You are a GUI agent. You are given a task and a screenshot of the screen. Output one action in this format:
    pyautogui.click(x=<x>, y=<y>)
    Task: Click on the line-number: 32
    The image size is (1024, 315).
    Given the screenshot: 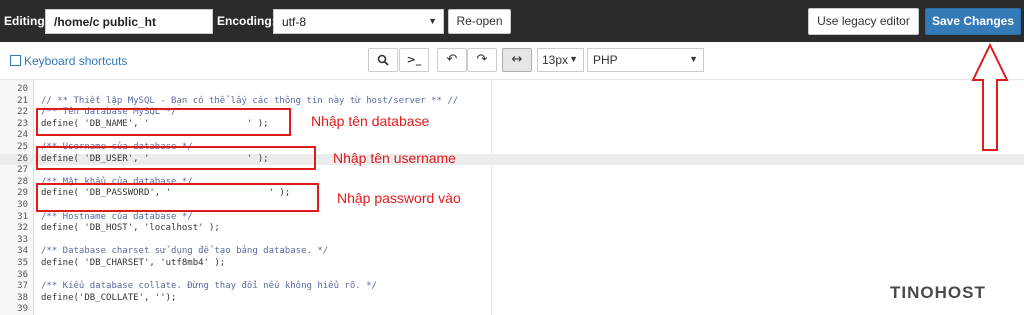 What is the action you would take?
    pyautogui.click(x=22, y=228)
    